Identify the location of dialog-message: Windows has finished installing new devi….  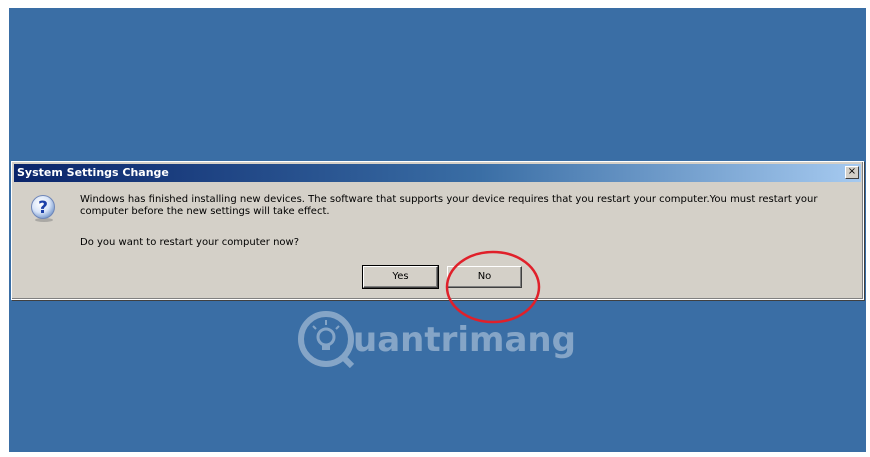
(449, 205).